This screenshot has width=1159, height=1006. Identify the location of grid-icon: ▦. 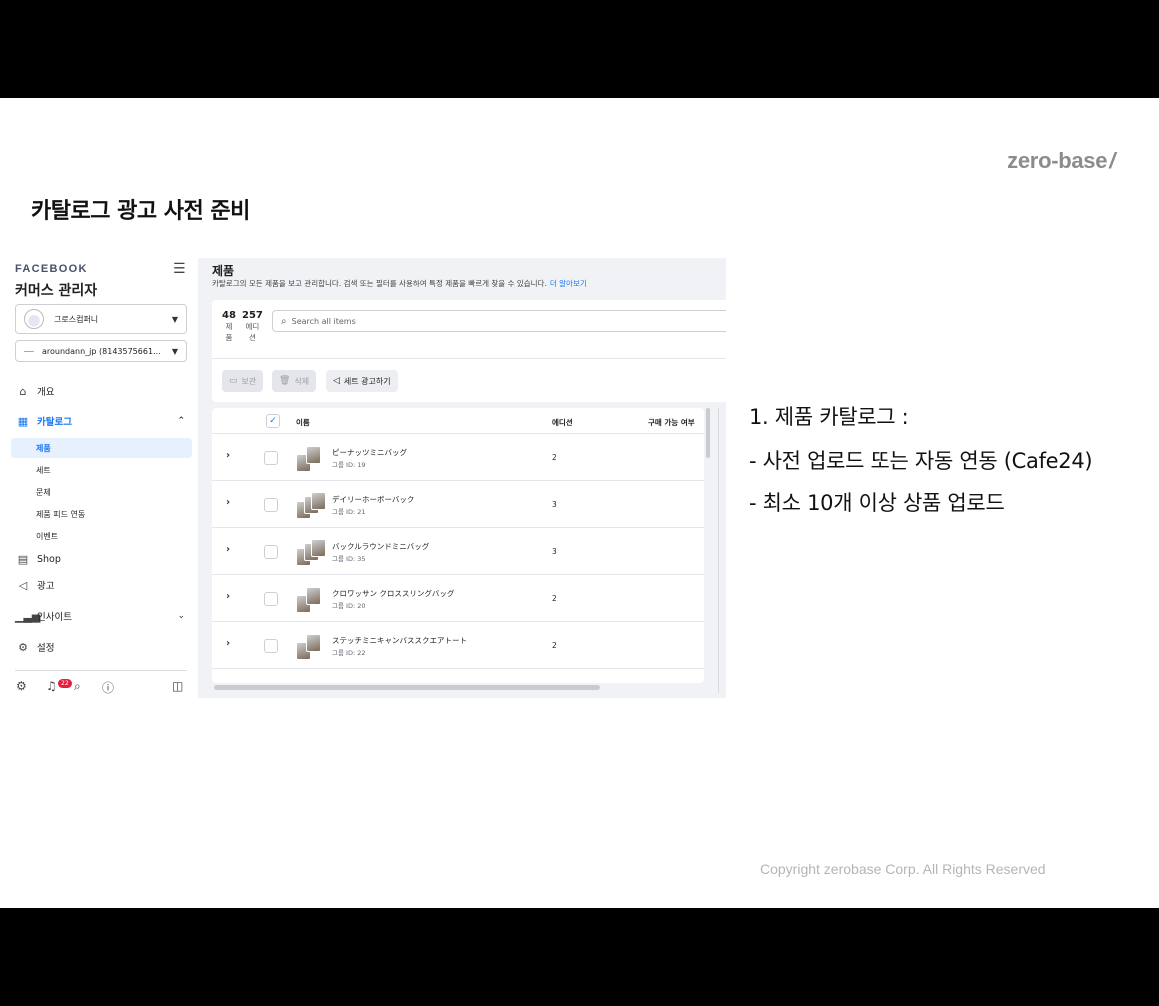
(23, 421).